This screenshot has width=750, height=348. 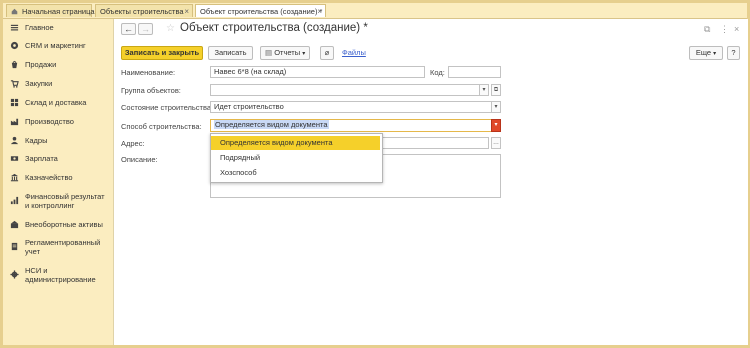 I want to click on production-icon, so click(x=14, y=122).